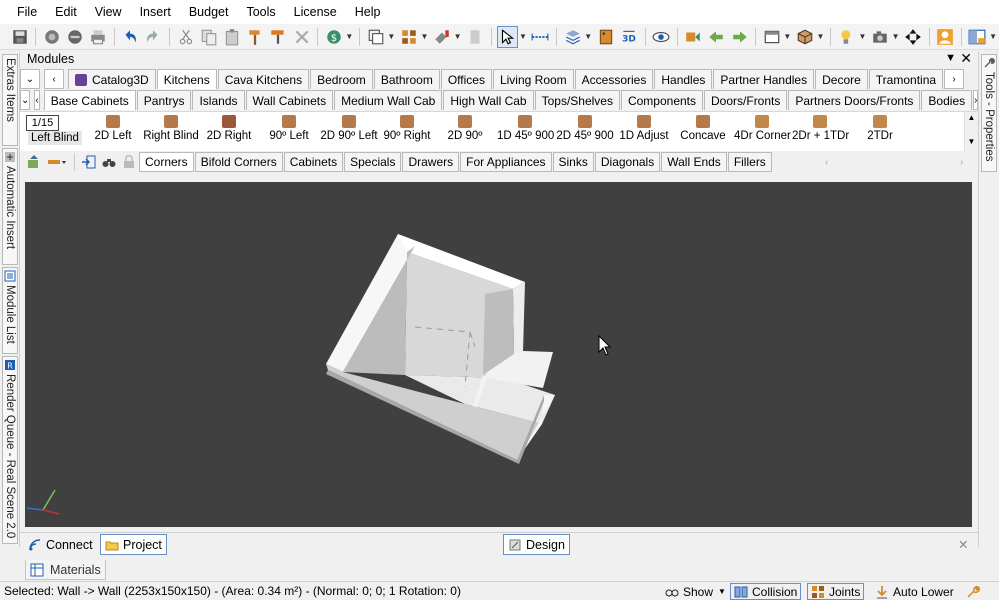 The height and width of the screenshot is (600, 999). Describe the element at coordinates (628, 37) in the screenshot. I see `view-3d-icon: 3D` at that location.